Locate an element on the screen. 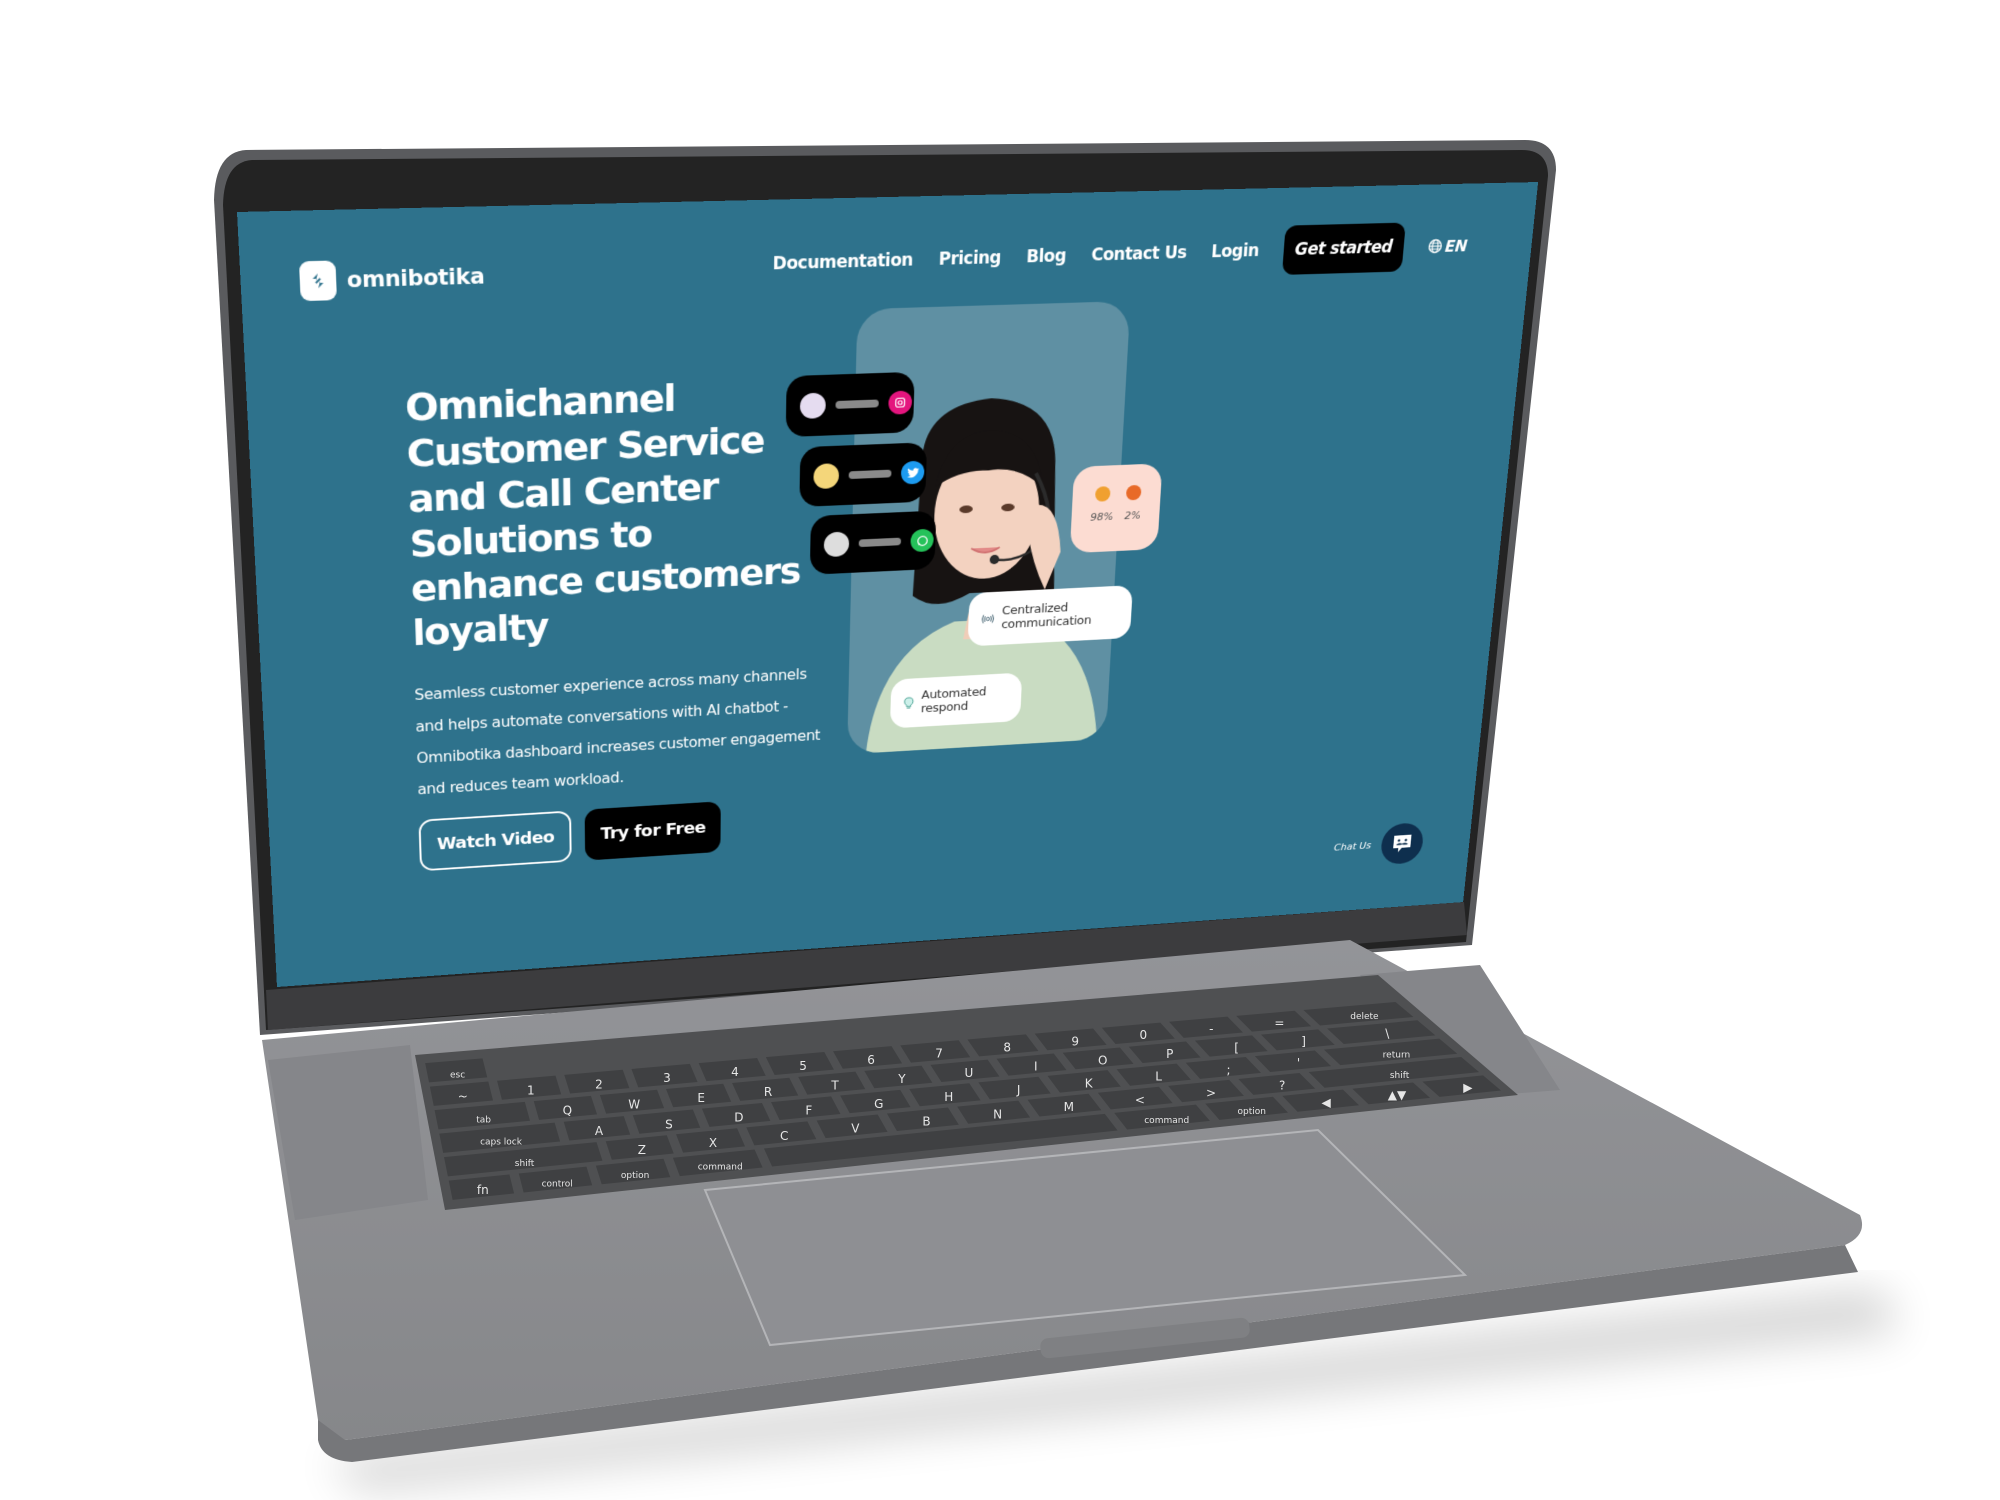 The image size is (2000, 1500). language-code: EN is located at coordinates (1456, 246).